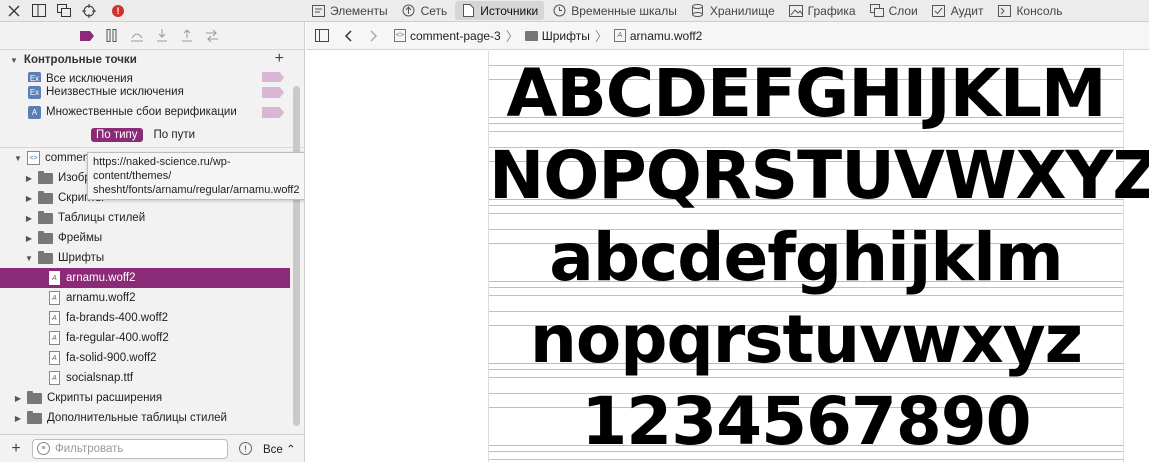  Describe the element at coordinates (152, 218) in the screenshot. I see `tree-folder-stylesheets: ▶ Таблицы стилей` at that location.